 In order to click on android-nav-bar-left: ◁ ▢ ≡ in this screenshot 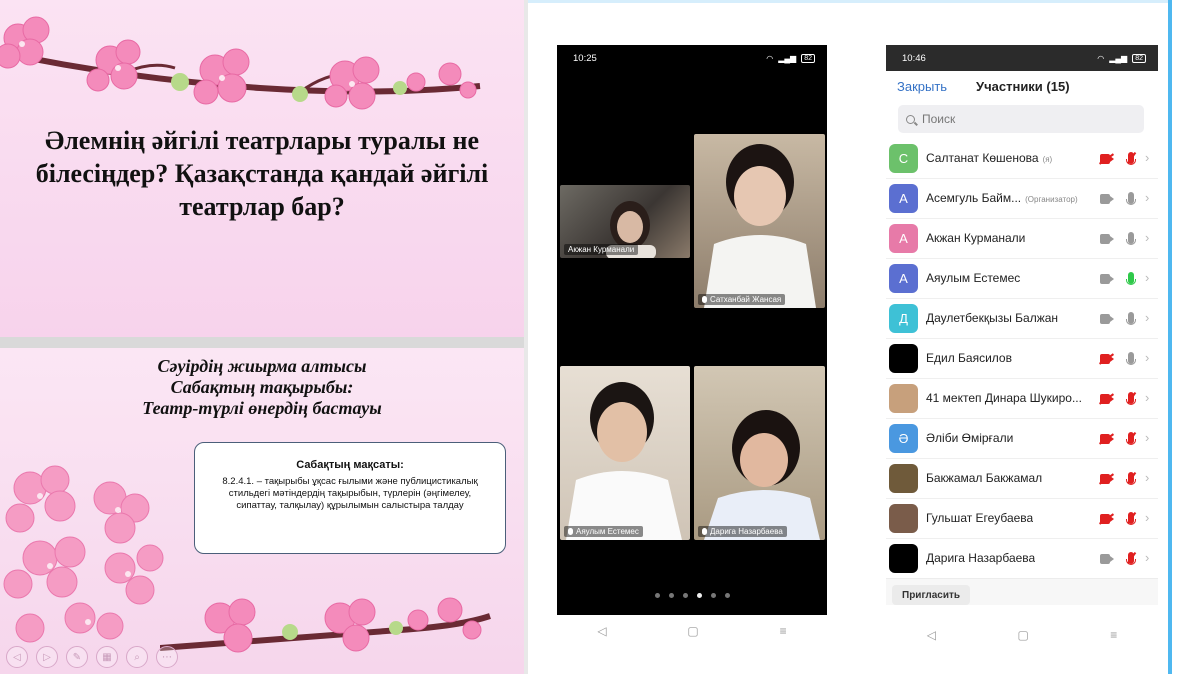, I will do `click(692, 631)`.